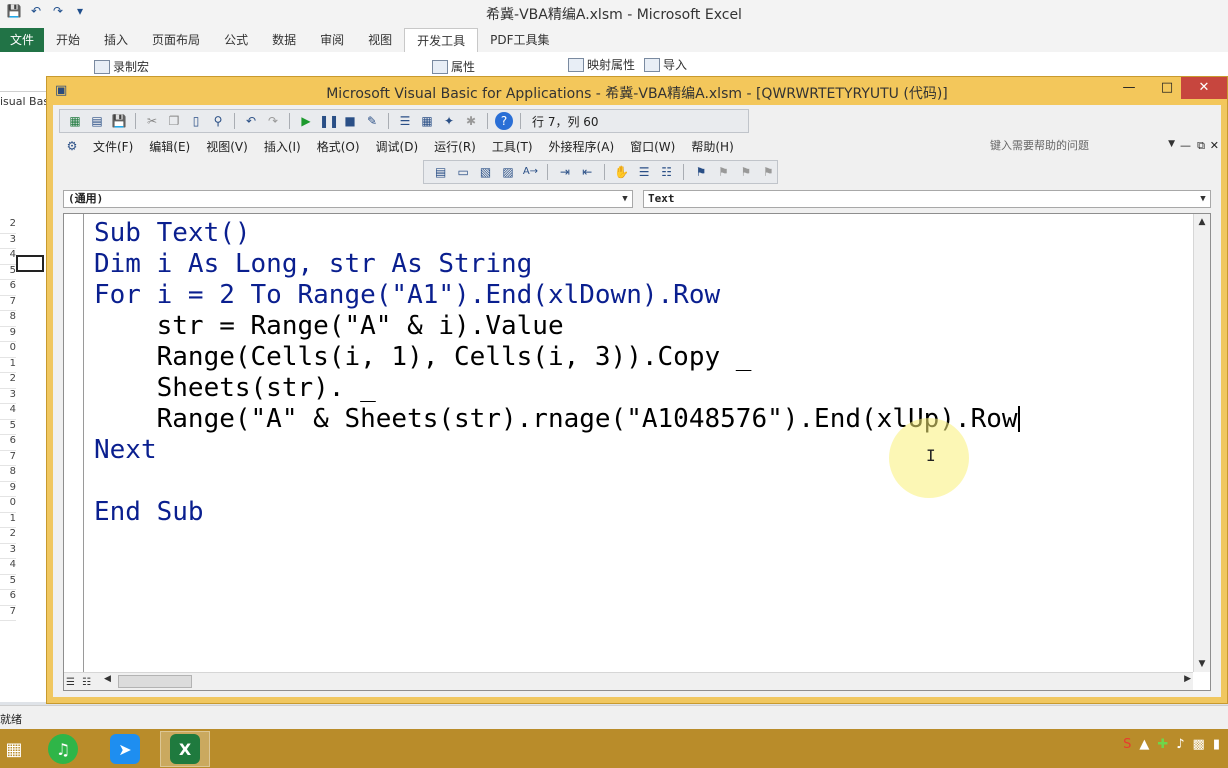 This screenshot has height=768, width=1228. What do you see at coordinates (1180, 744) in the screenshot?
I see `volume-icon: ♪` at bounding box center [1180, 744].